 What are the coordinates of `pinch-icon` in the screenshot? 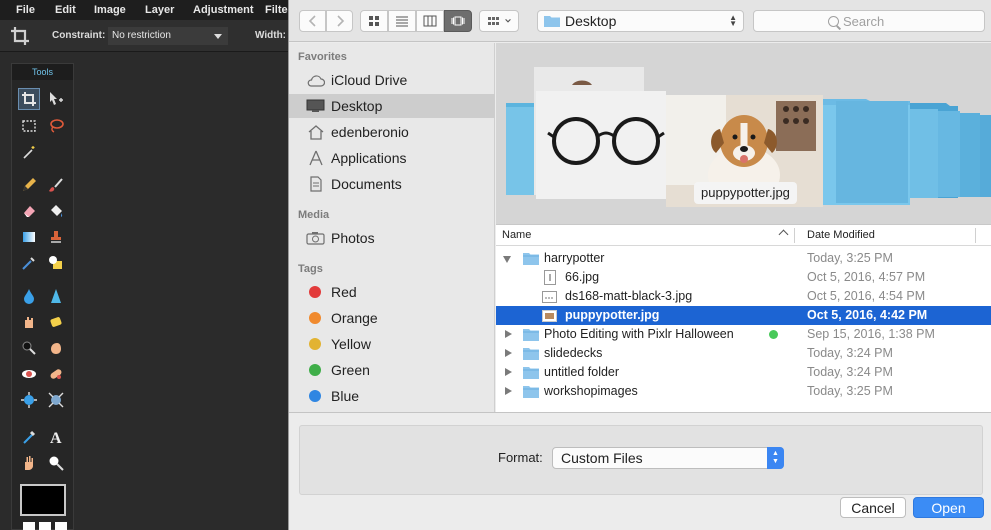 It's located at (56, 400).